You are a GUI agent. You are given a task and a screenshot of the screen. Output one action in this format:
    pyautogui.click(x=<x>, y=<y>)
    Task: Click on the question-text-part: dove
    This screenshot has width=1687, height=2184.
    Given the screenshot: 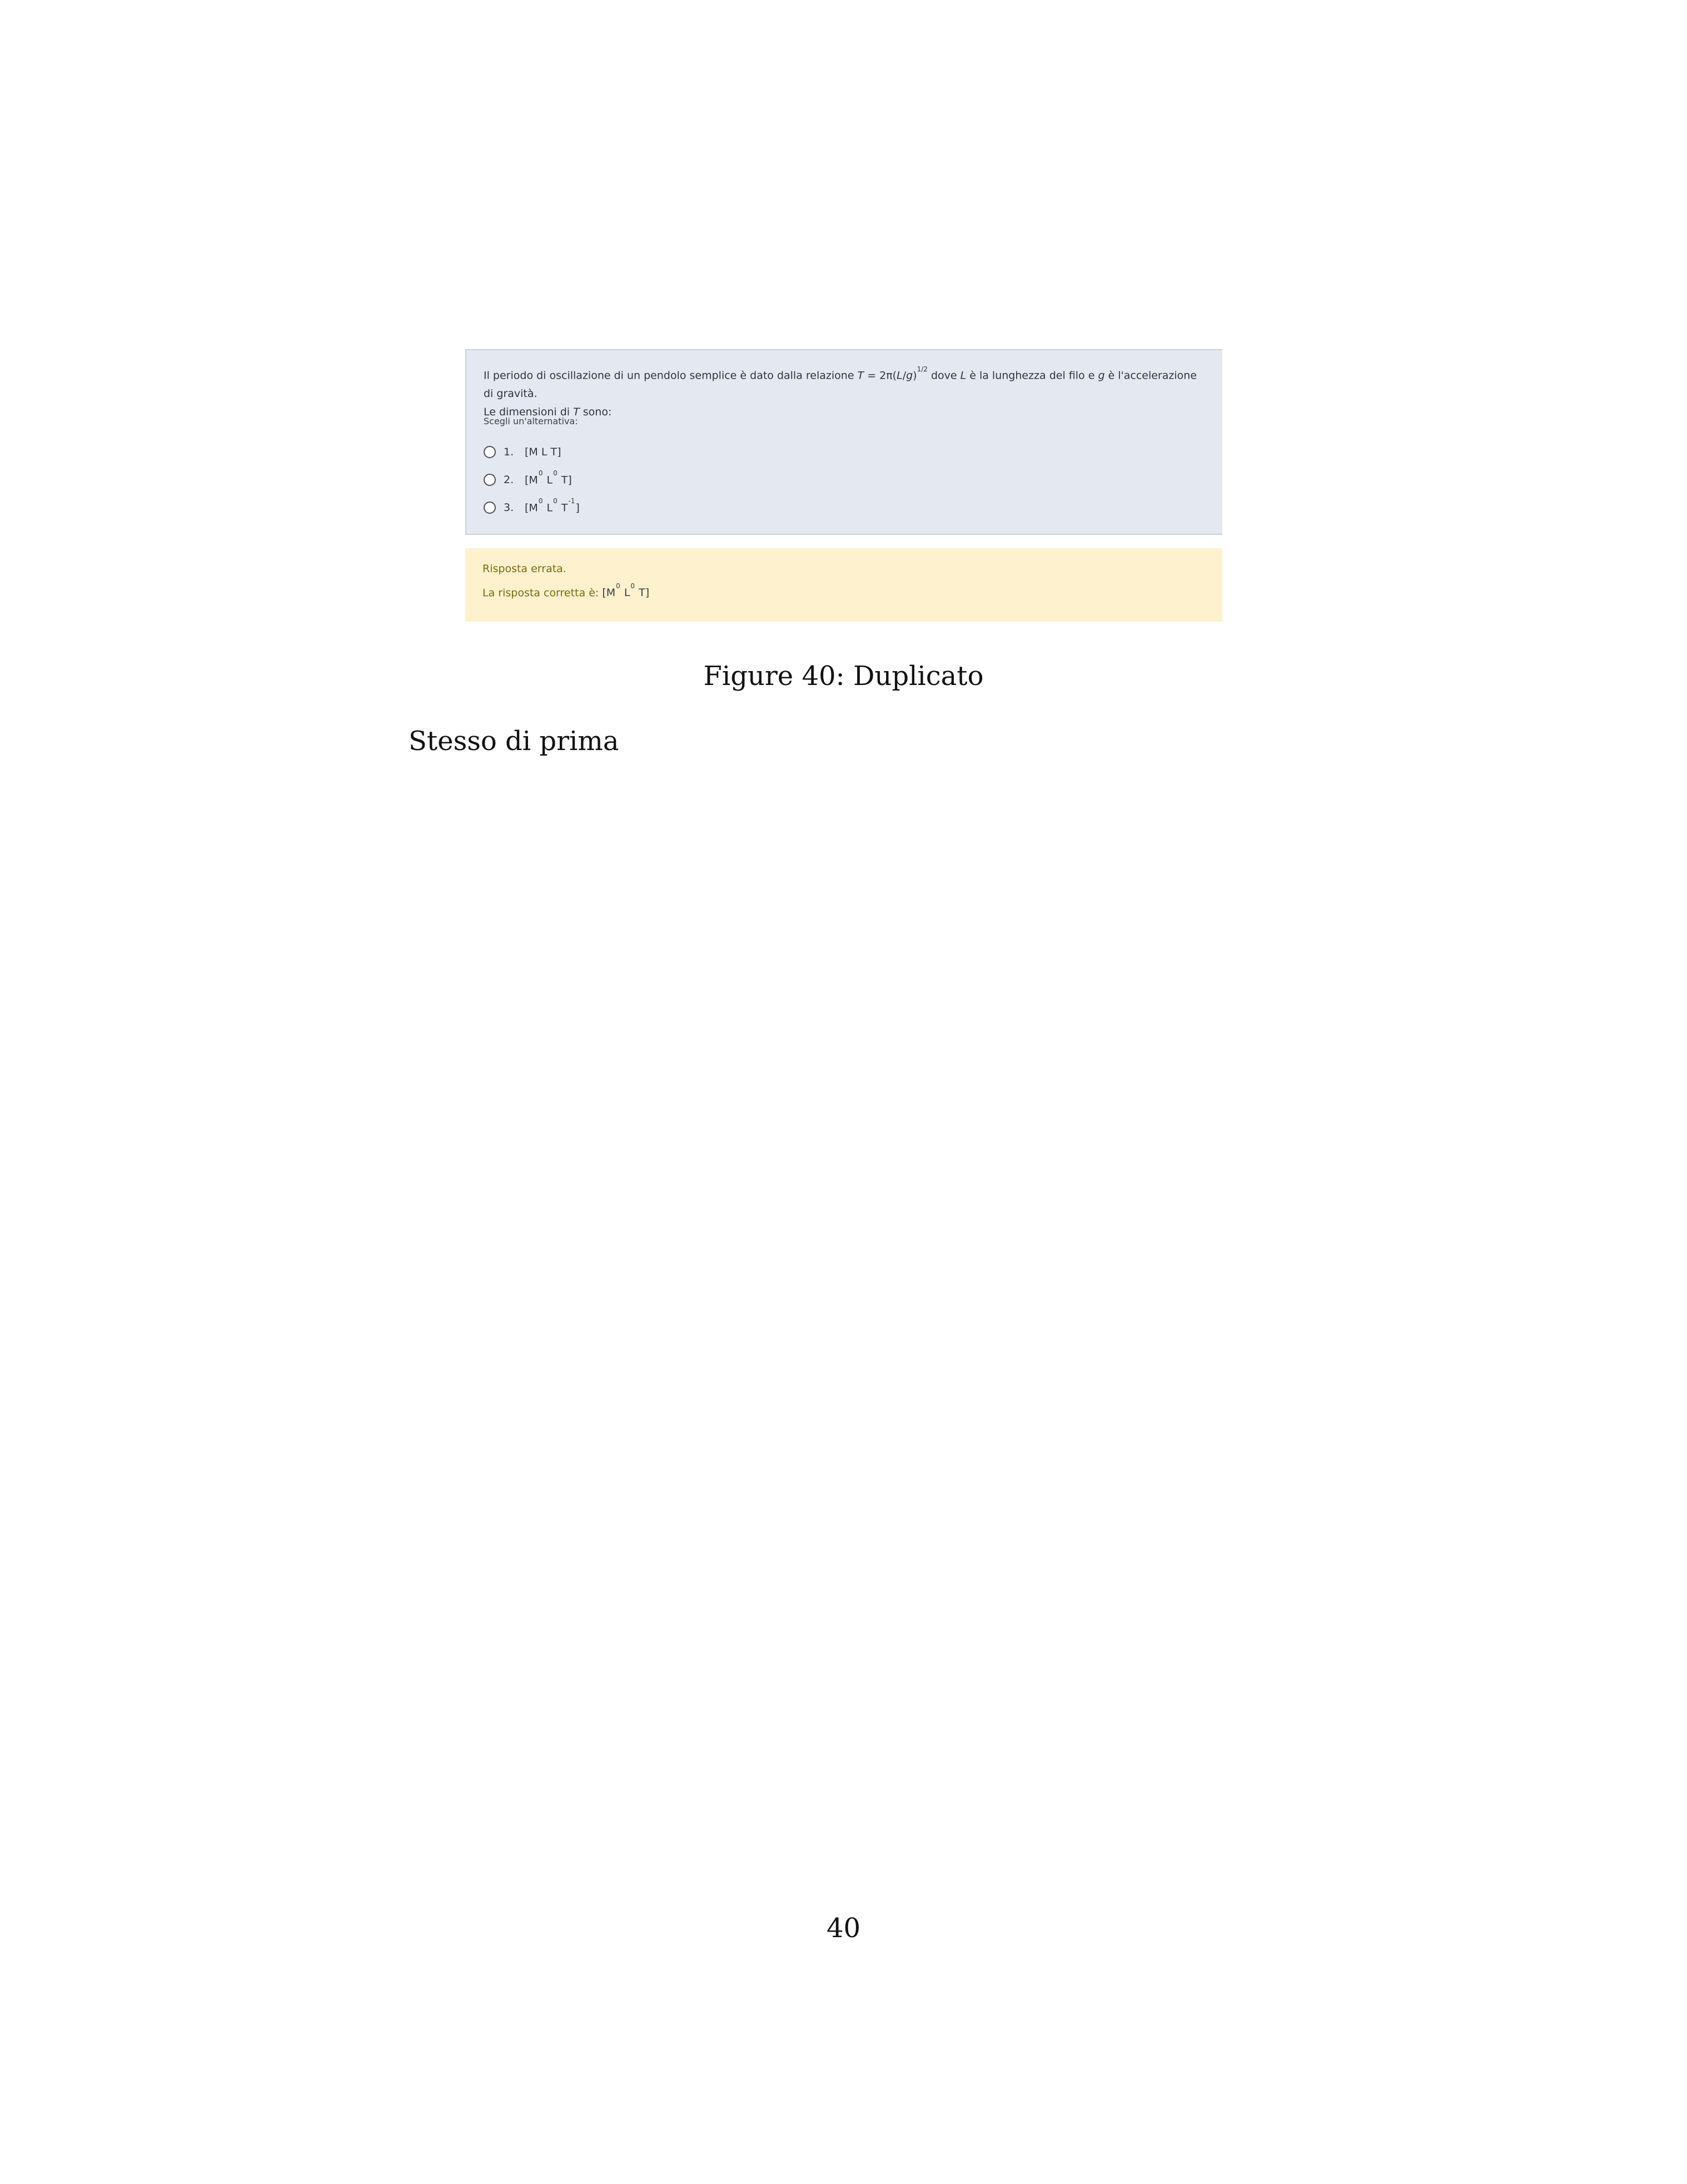 What is the action you would take?
    pyautogui.click(x=944, y=375)
    